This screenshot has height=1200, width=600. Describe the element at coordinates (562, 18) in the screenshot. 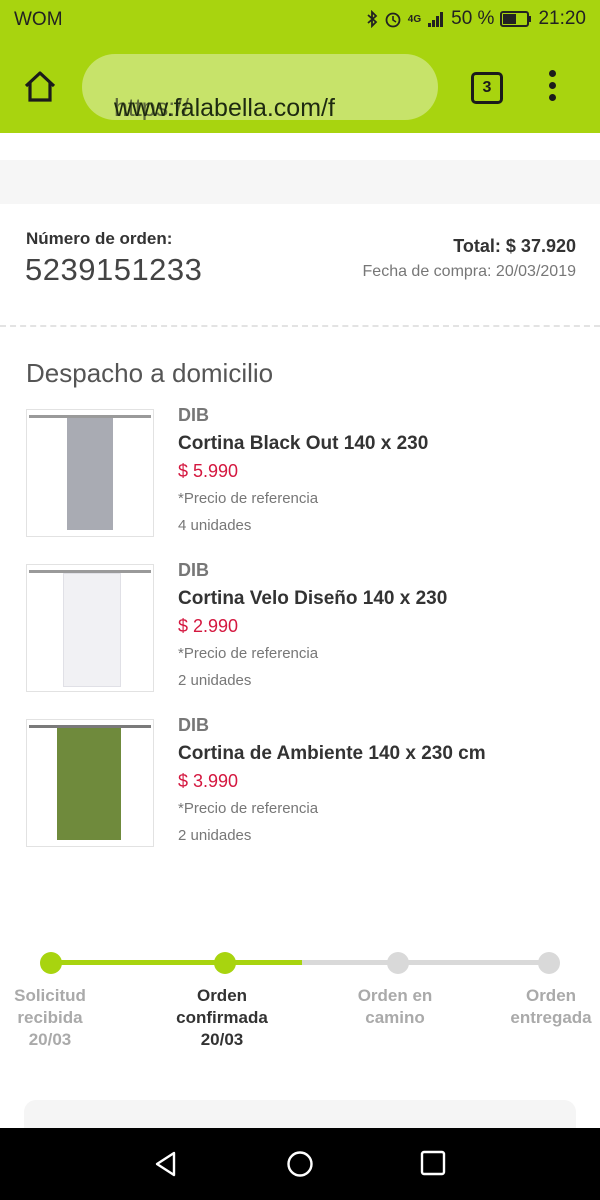

I see `clock: 21:20` at that location.